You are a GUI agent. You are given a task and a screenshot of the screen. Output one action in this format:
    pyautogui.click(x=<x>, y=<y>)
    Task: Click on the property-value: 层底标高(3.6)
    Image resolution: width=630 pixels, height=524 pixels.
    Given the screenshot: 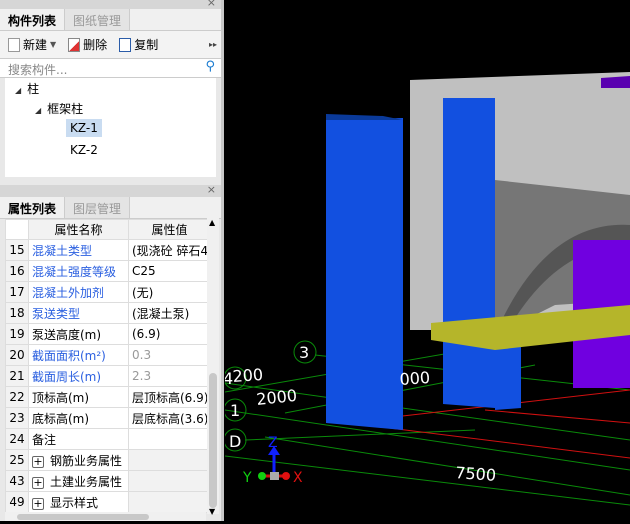 What is the action you would take?
    pyautogui.click(x=169, y=418)
    